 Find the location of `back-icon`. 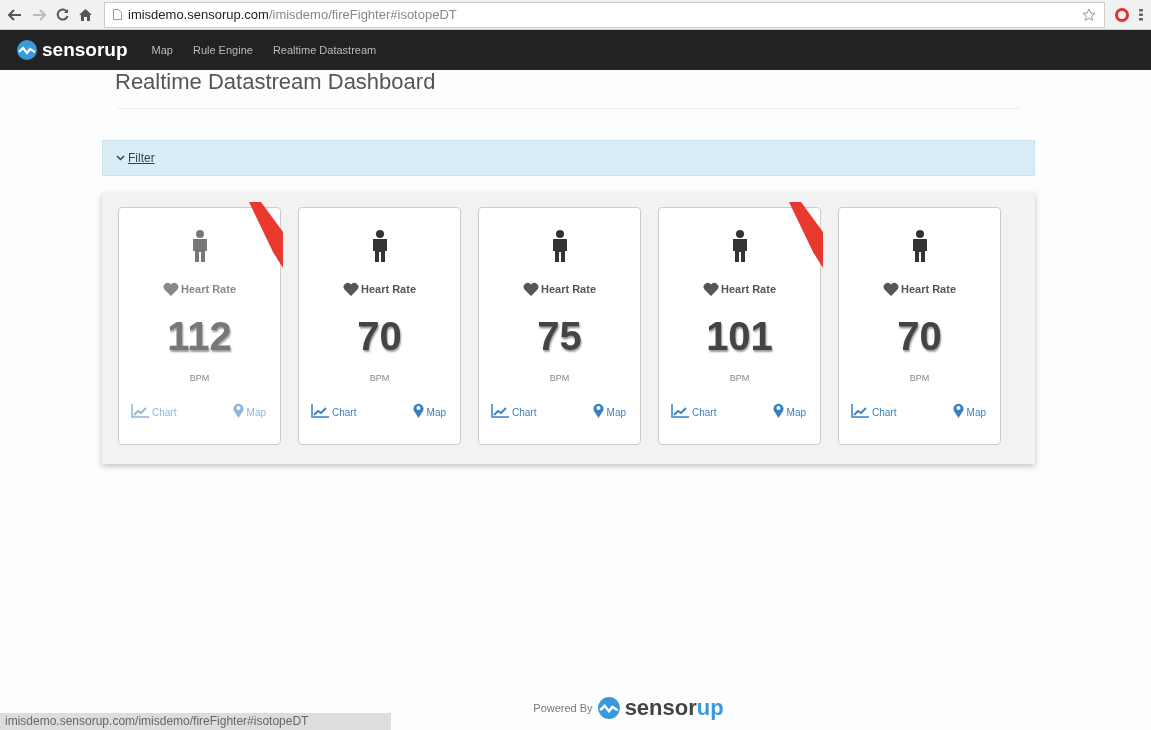

back-icon is located at coordinates (15, 14).